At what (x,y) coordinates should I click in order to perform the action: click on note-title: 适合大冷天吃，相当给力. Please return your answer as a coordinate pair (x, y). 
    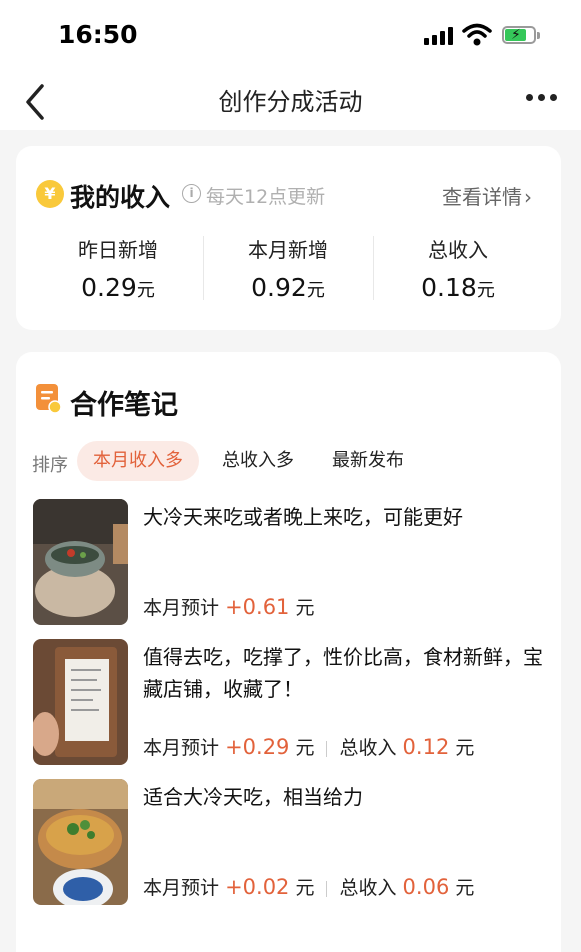
    Looking at the image, I should click on (253, 797).